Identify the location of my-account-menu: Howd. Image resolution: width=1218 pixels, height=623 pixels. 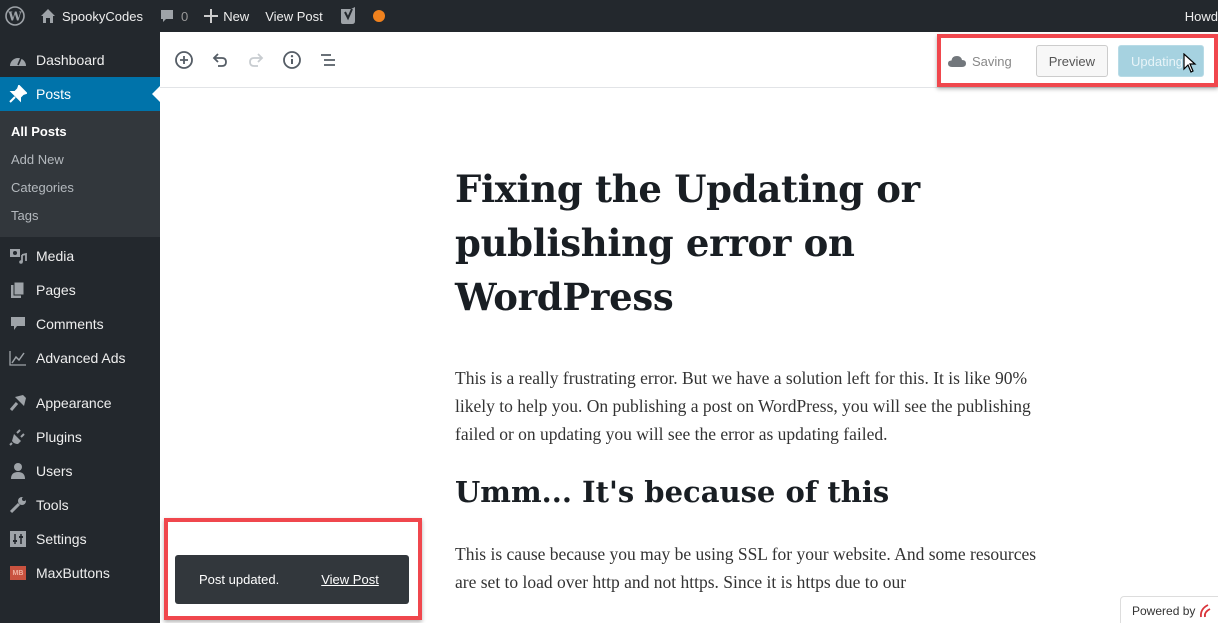
(1197, 16).